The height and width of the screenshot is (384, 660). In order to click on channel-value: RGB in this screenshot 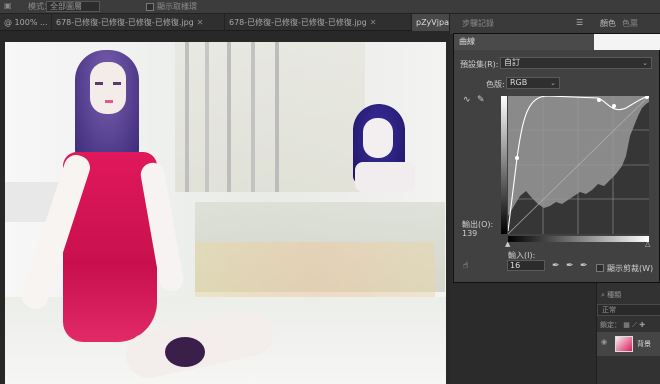, I will do `click(519, 82)`.